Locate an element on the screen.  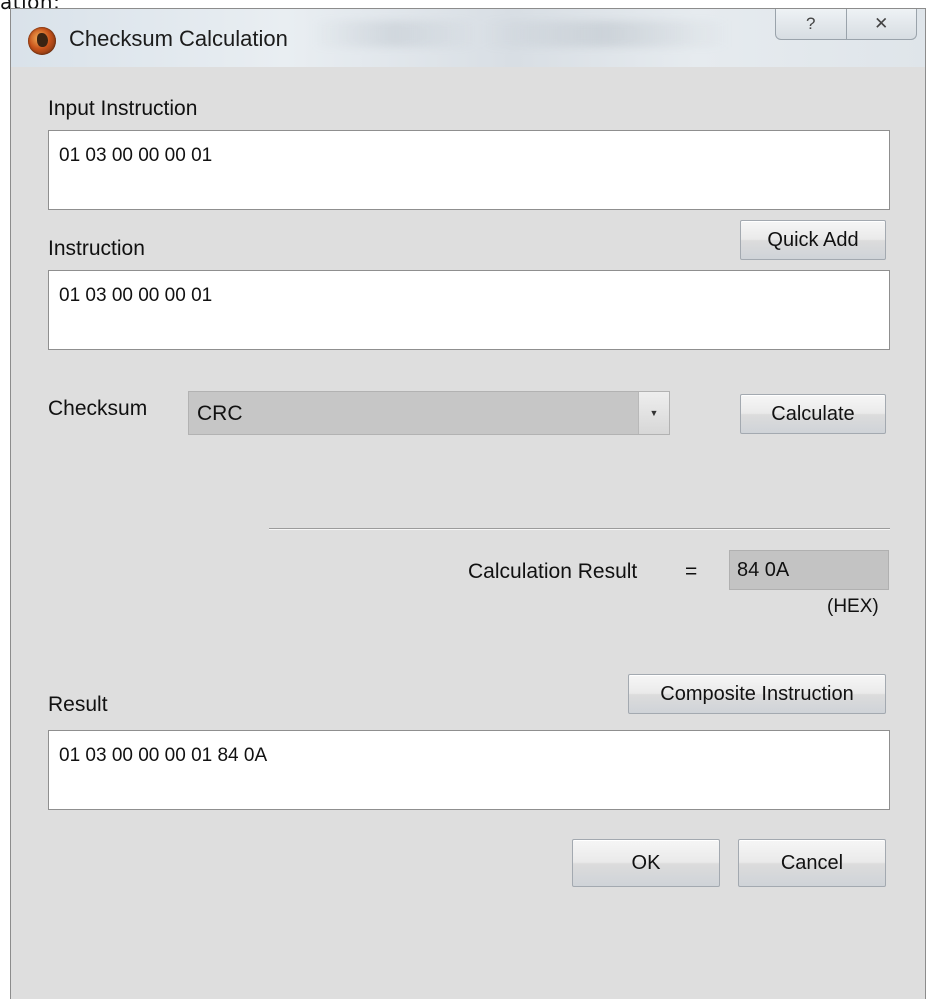
quick-add-button: Quick Add is located at coordinates (813, 240).